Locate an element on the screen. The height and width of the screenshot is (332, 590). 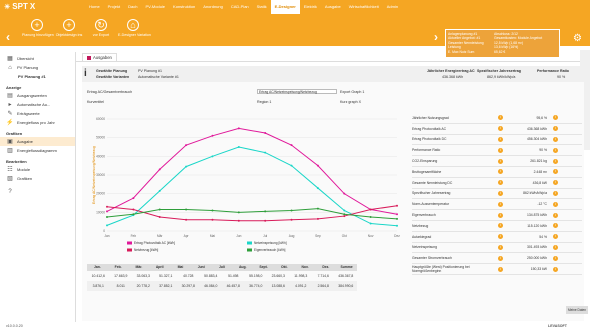
list-icon: ▸ is located at coordinates (10, 105).